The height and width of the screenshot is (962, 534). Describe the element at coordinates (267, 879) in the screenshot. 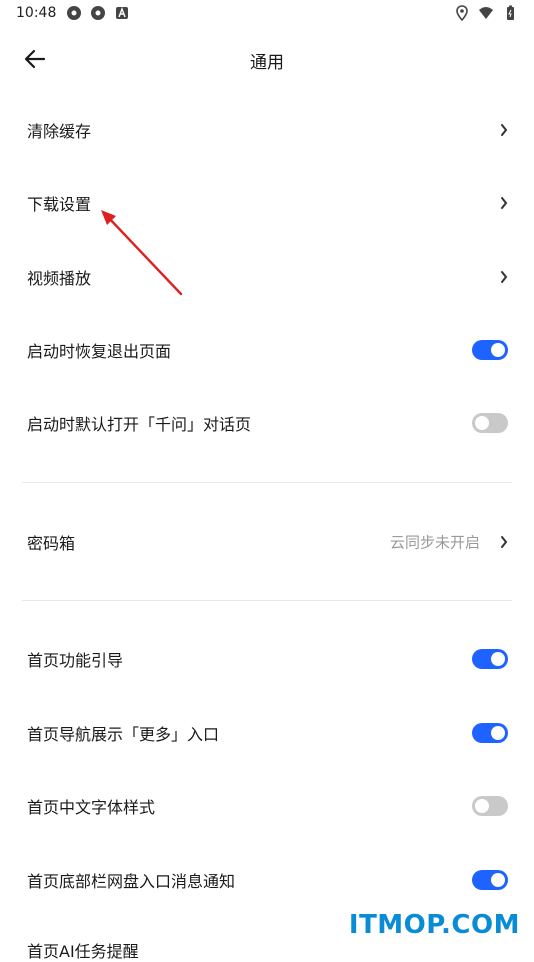

I see `settings-row-cloud-drive-notification: 首页底部栏网盘入口消息通知` at that location.